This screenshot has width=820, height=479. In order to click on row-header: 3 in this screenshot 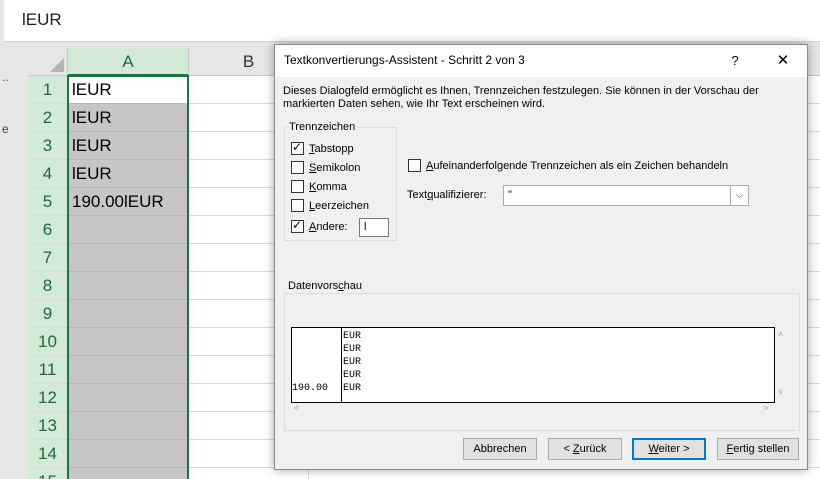, I will do `click(48, 146)`.